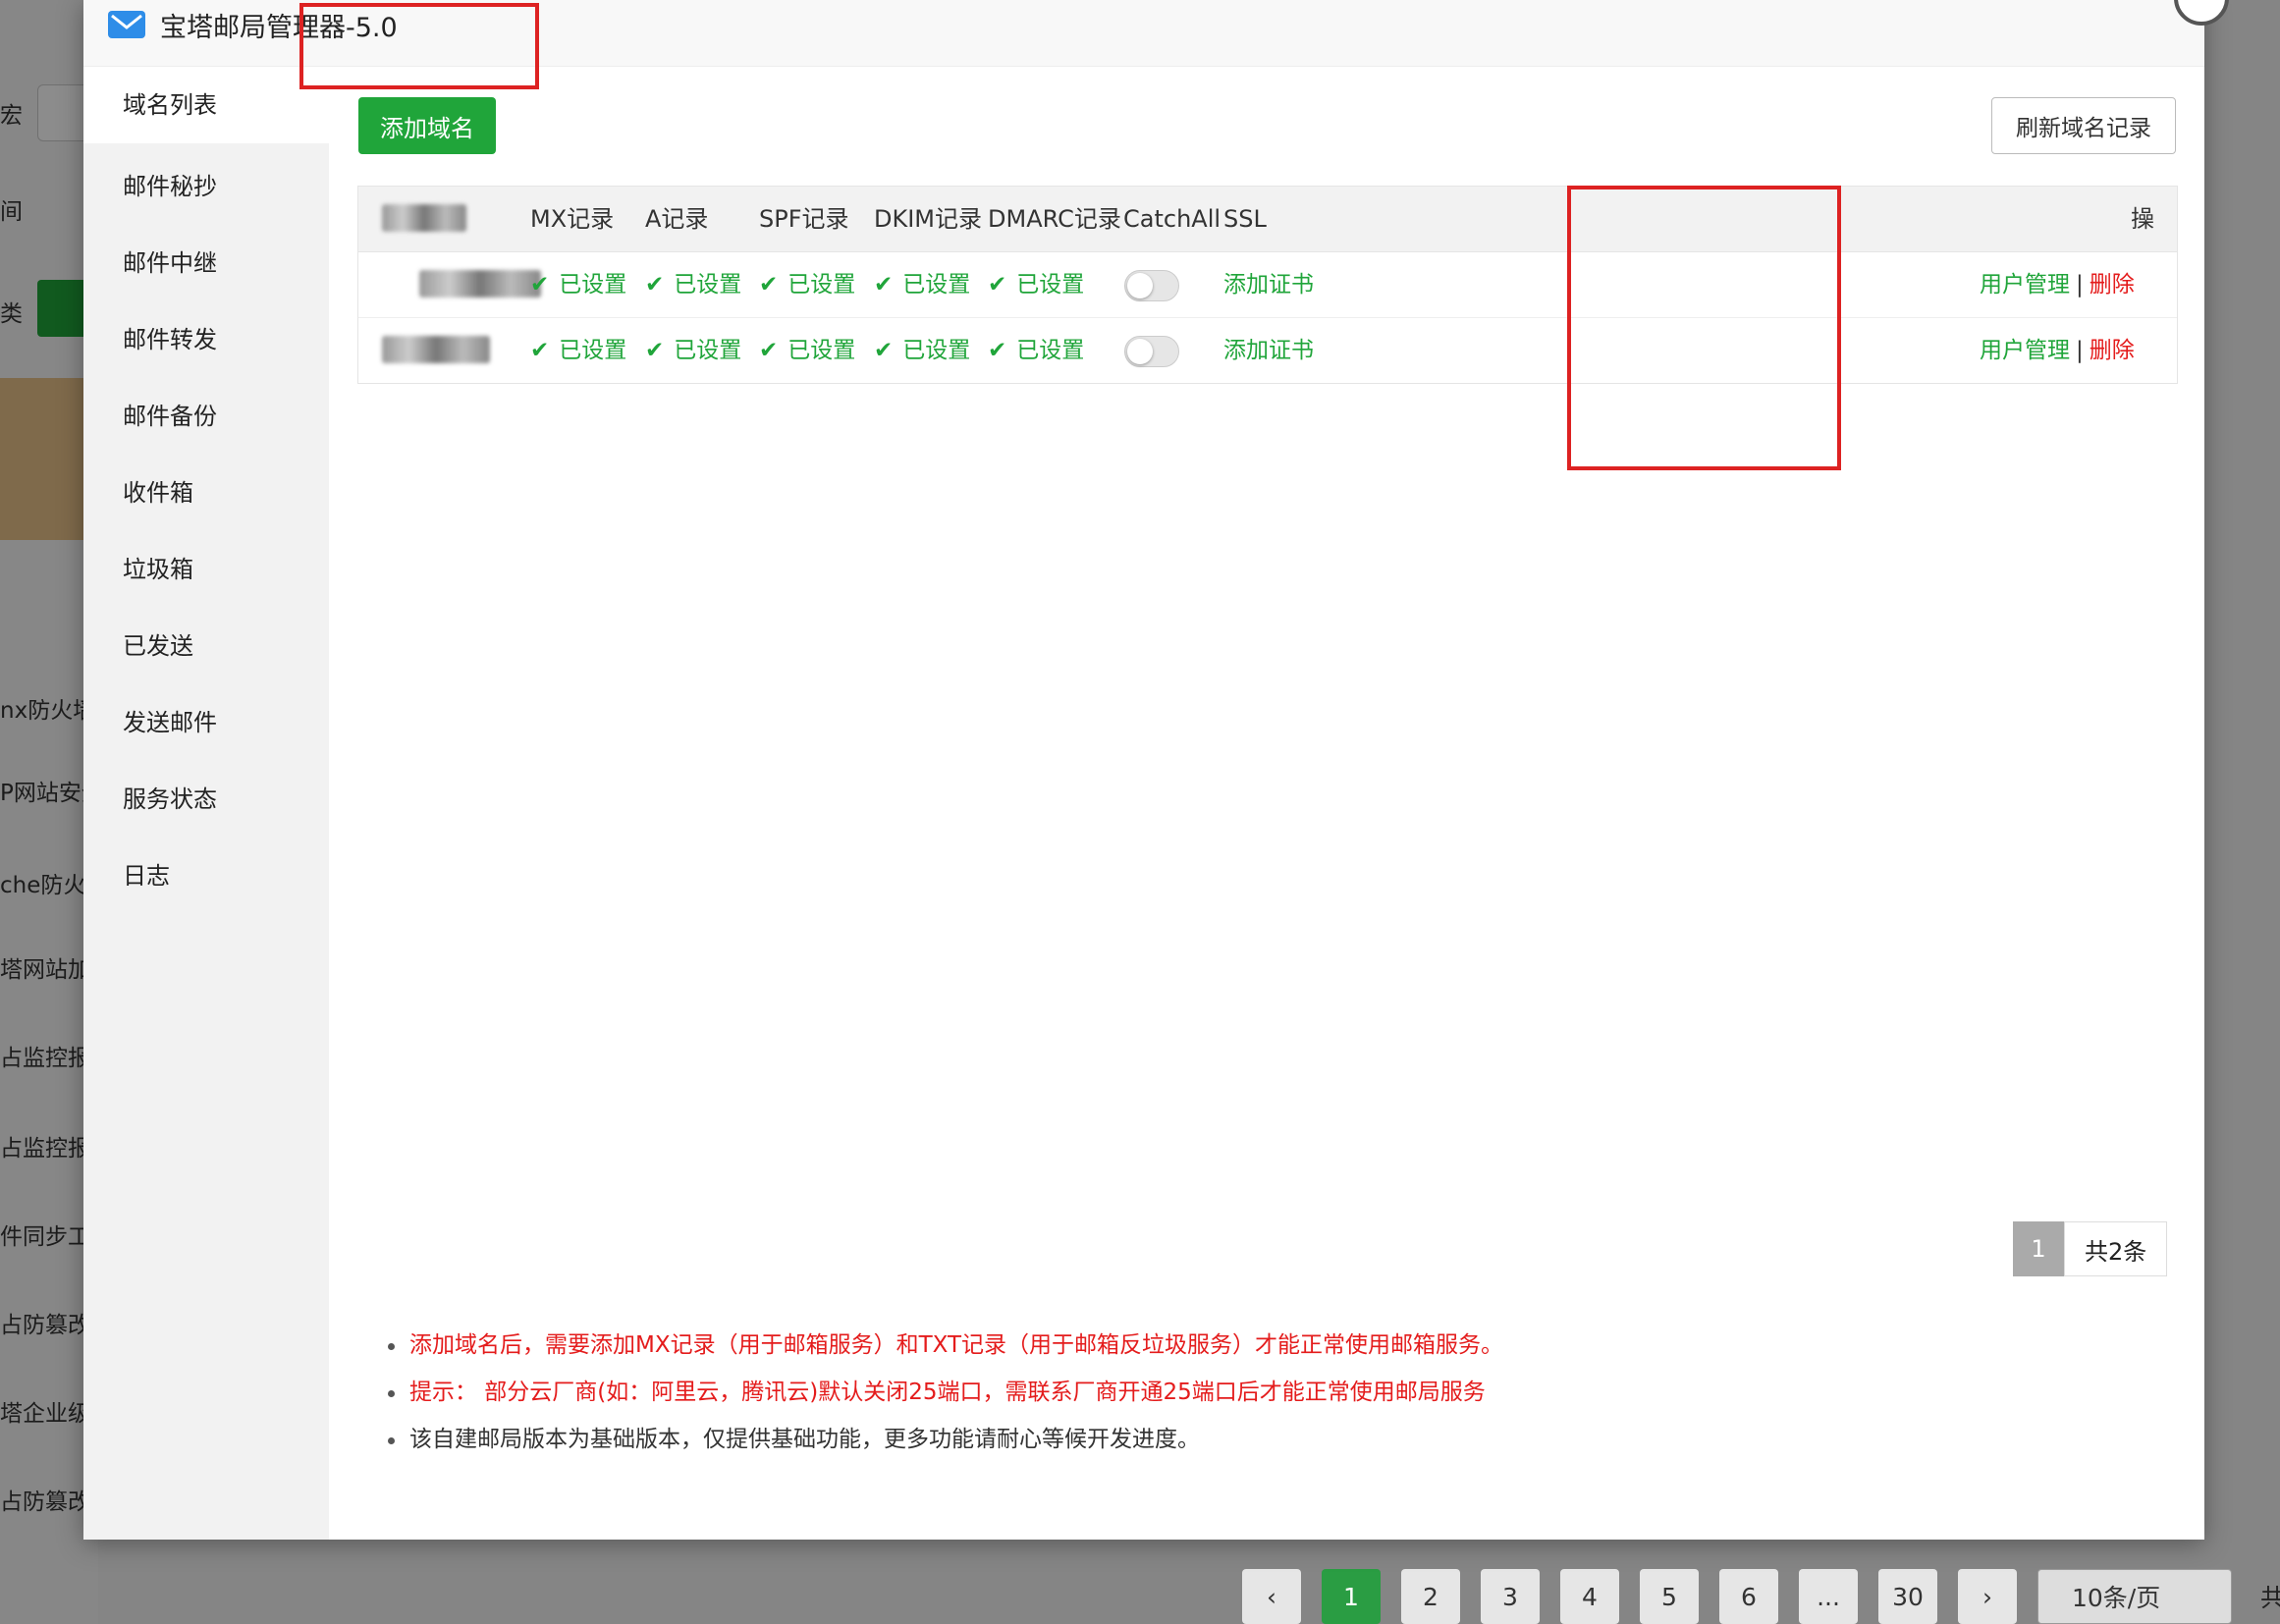 Image resolution: width=2280 pixels, height=1624 pixels. Describe the element at coordinates (1987, 1596) in the screenshot. I see `background-next-page-button: ›` at that location.